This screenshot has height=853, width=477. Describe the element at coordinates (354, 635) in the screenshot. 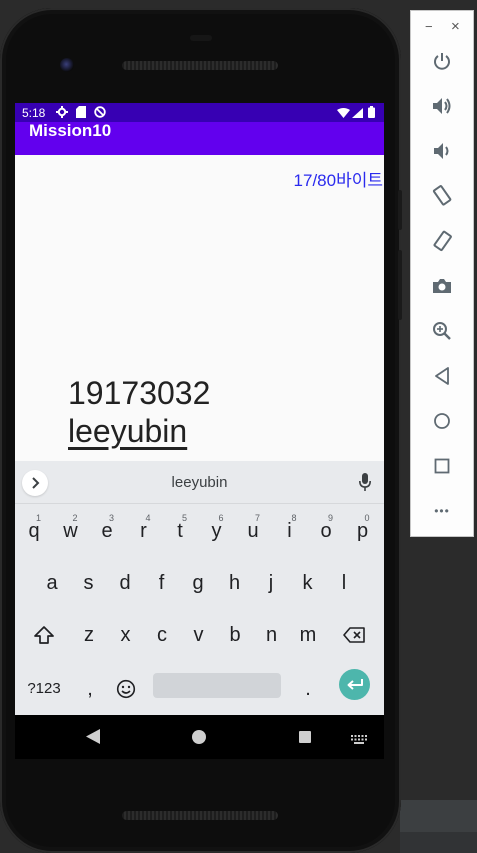

I see `backspace-key` at that location.